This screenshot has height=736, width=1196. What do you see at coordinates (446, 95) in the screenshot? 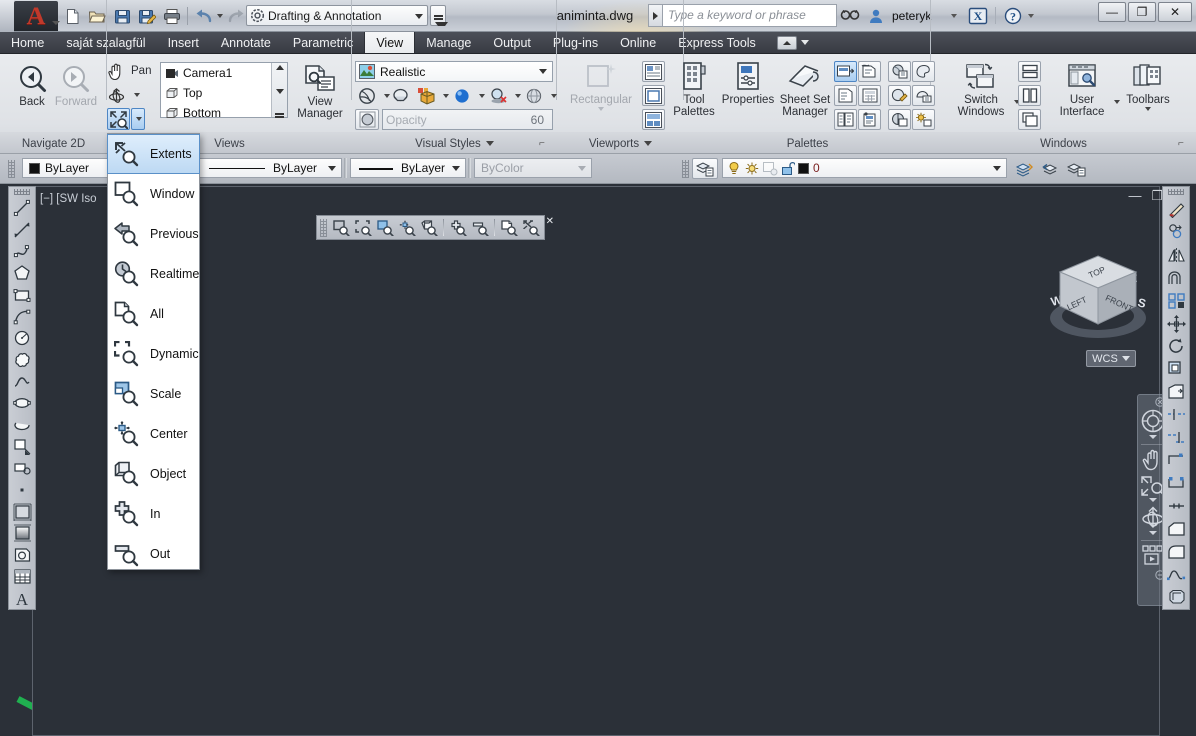
I see `materials-caret-icon` at bounding box center [446, 95].